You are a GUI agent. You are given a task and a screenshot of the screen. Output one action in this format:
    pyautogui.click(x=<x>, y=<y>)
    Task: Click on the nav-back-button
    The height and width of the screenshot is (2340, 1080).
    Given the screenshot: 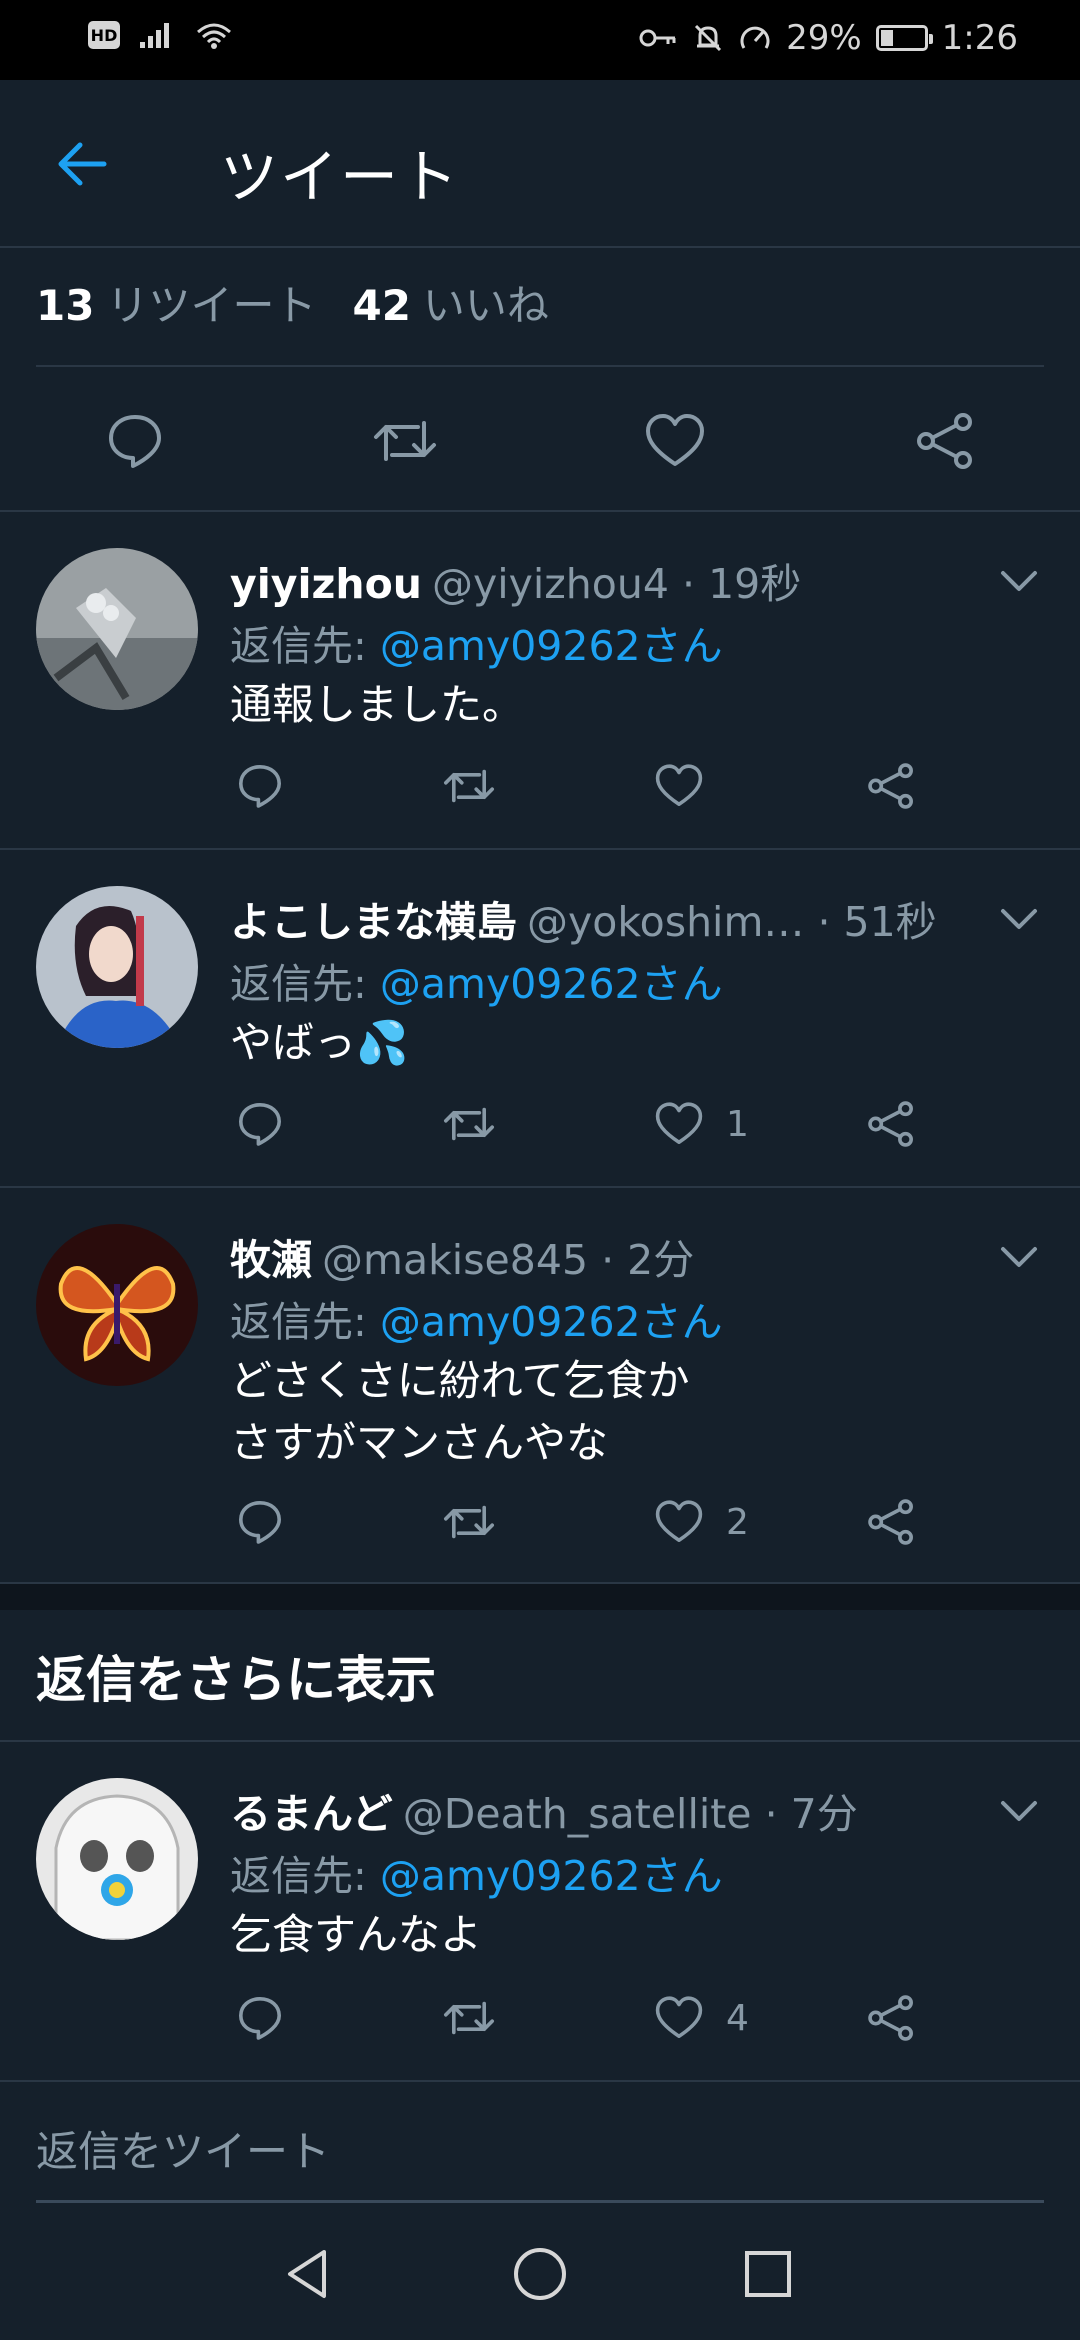 What is the action you would take?
    pyautogui.click(x=308, y=2274)
    